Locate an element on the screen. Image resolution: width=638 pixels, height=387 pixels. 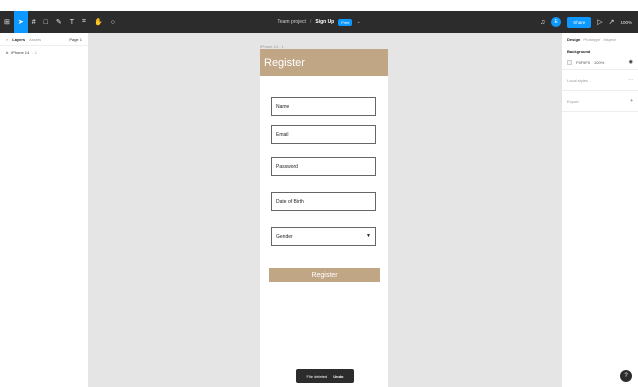
name-field: Name is located at coordinates (323, 106).